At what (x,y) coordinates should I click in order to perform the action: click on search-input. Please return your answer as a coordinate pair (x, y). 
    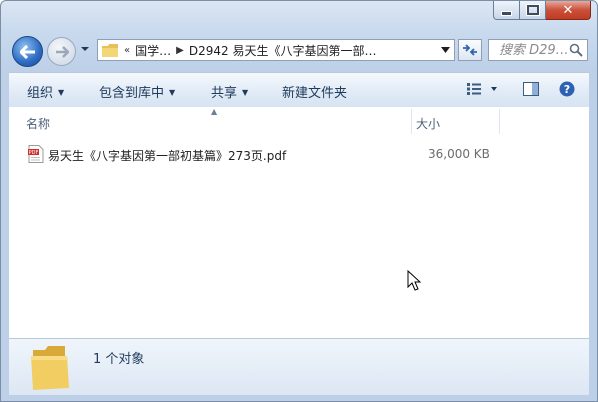
    Looking at the image, I should click on (534, 50).